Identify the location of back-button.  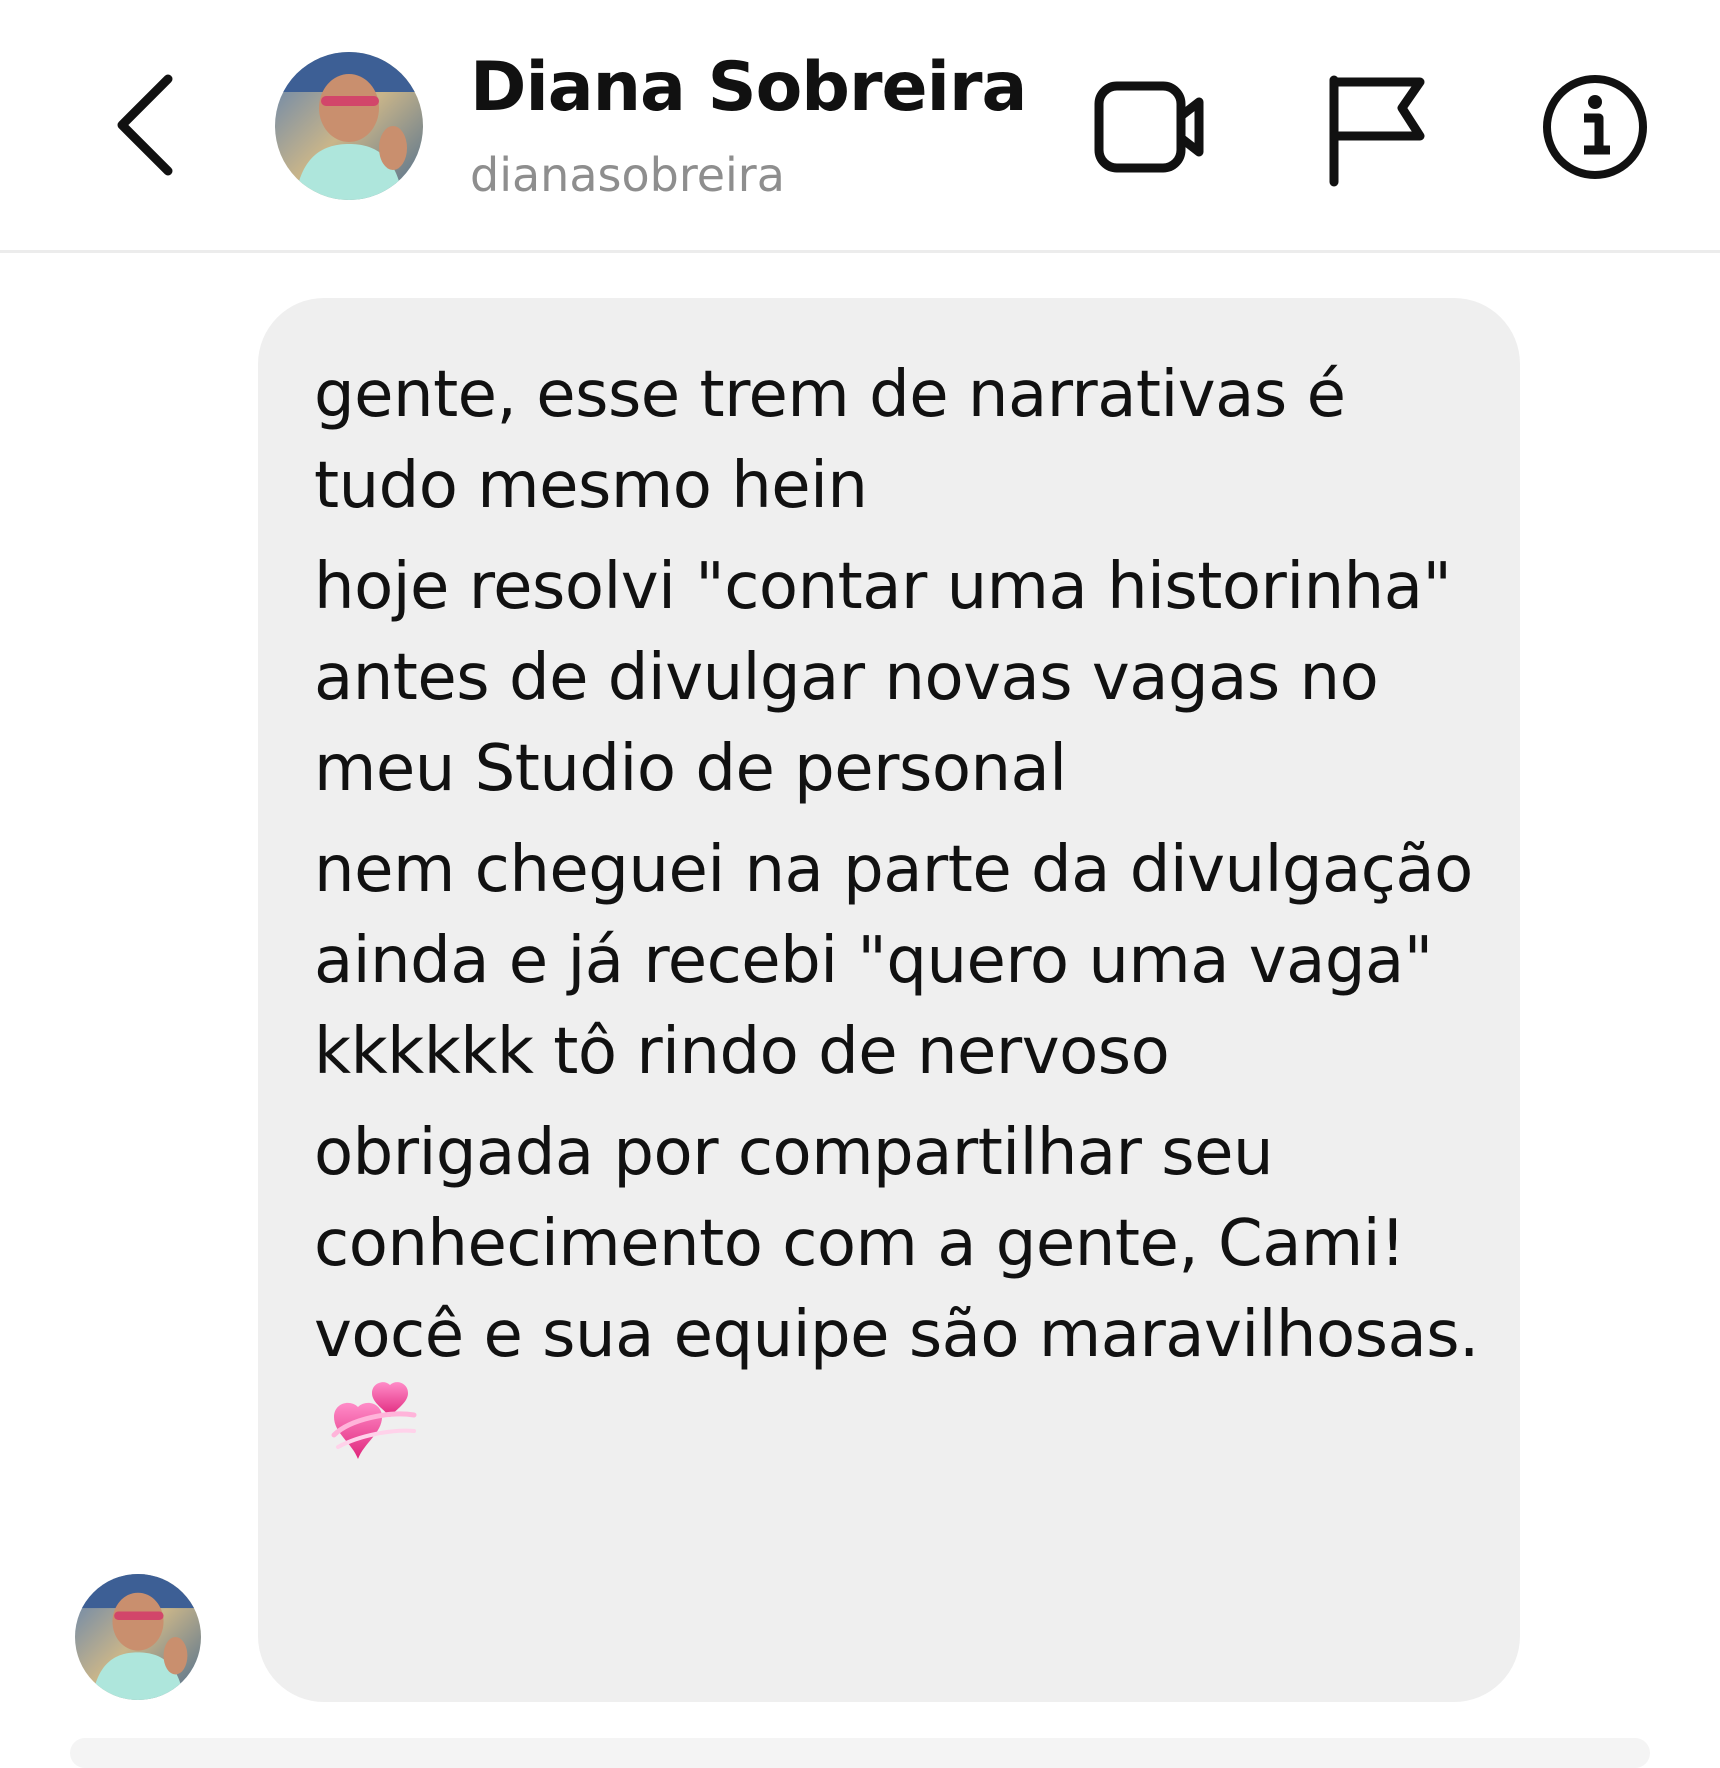
(145, 125).